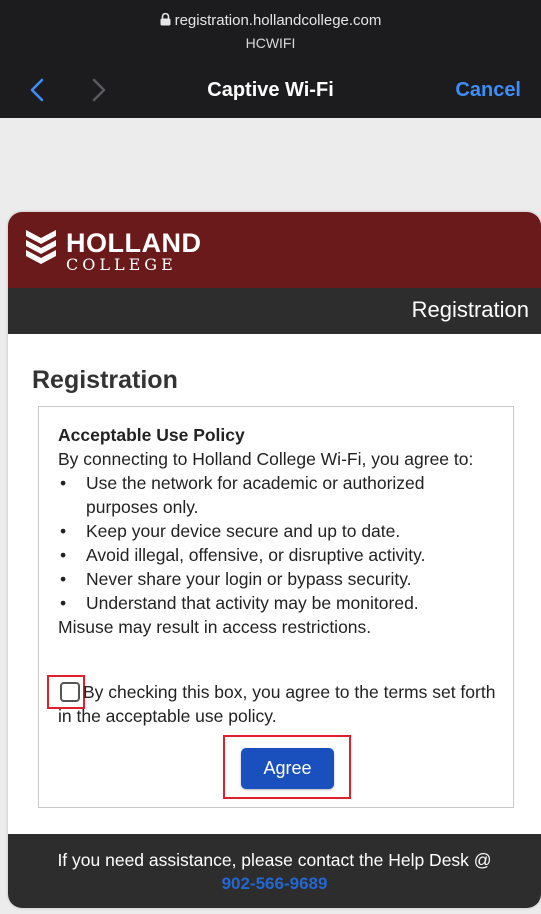  I want to click on section-bar: Registration, so click(274, 311).